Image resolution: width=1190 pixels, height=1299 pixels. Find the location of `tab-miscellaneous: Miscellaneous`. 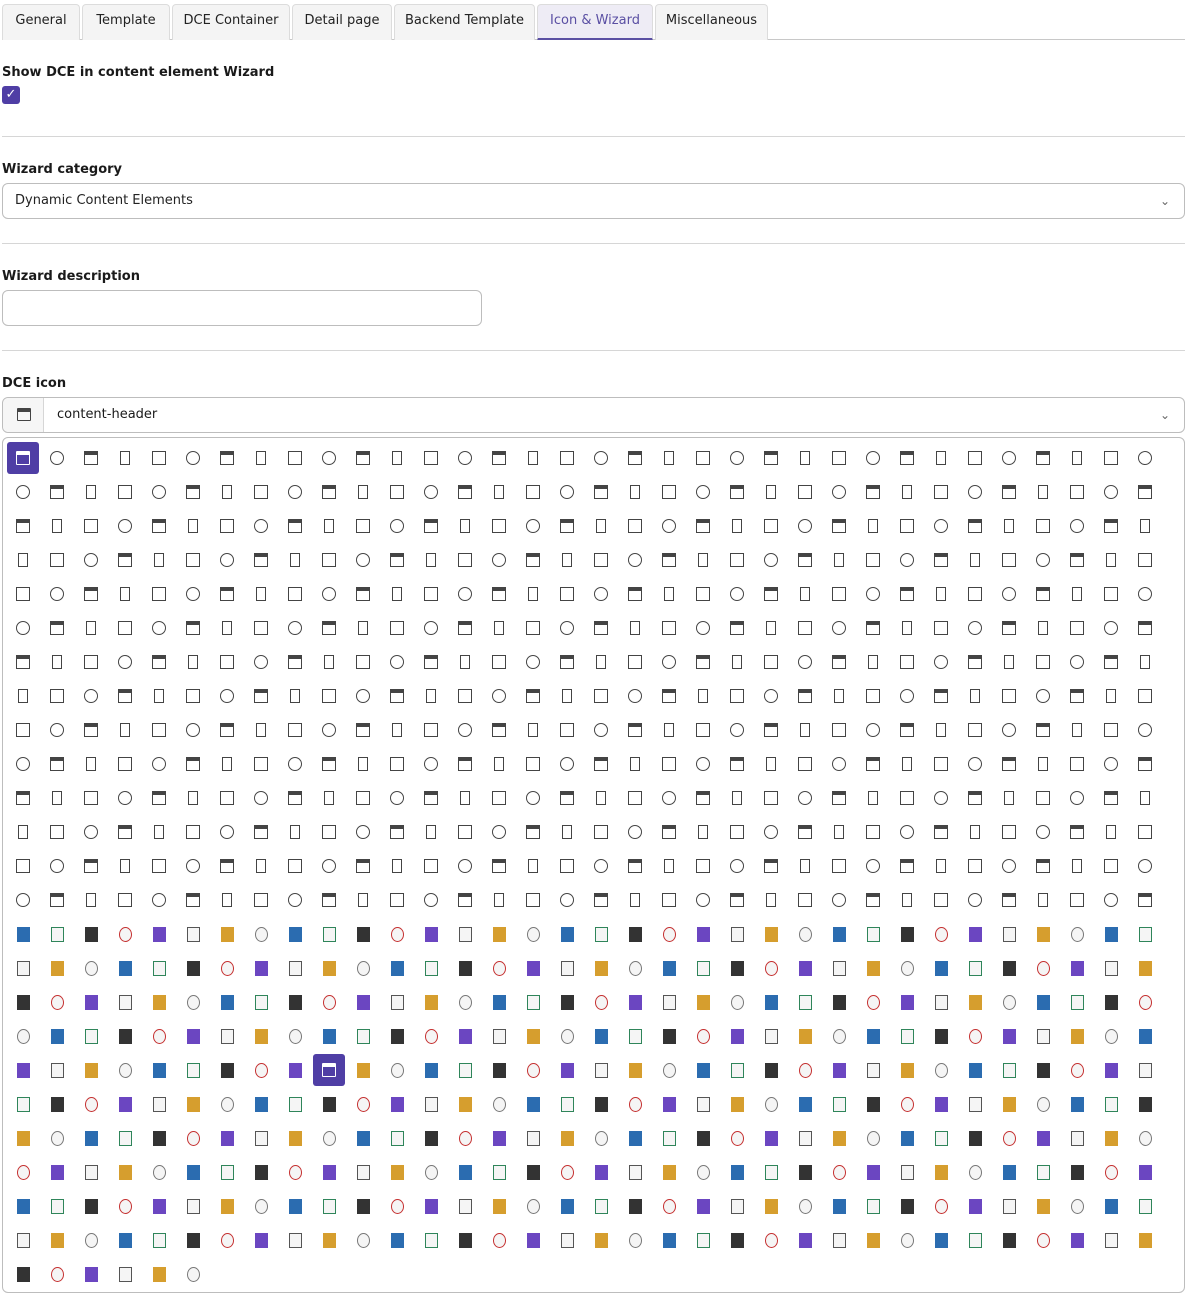

tab-miscellaneous: Miscellaneous is located at coordinates (711, 22).